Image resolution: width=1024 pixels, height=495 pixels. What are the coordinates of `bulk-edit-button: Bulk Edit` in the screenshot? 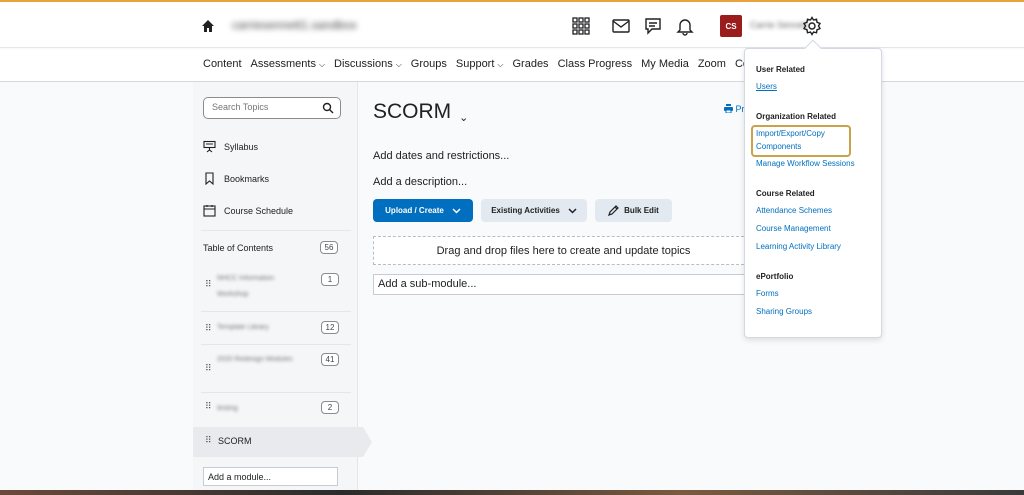 It's located at (633, 210).